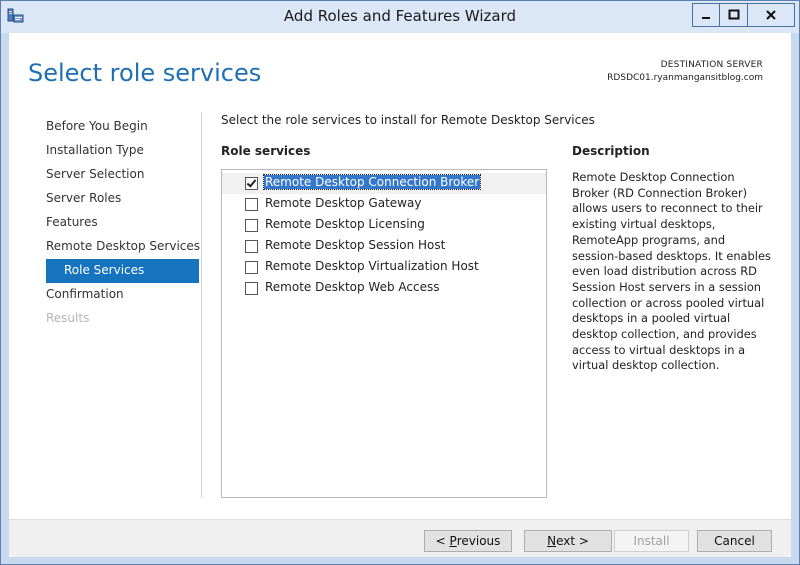 The image size is (800, 565). I want to click on nav-item-confirmation: Confirmation, so click(105, 295).